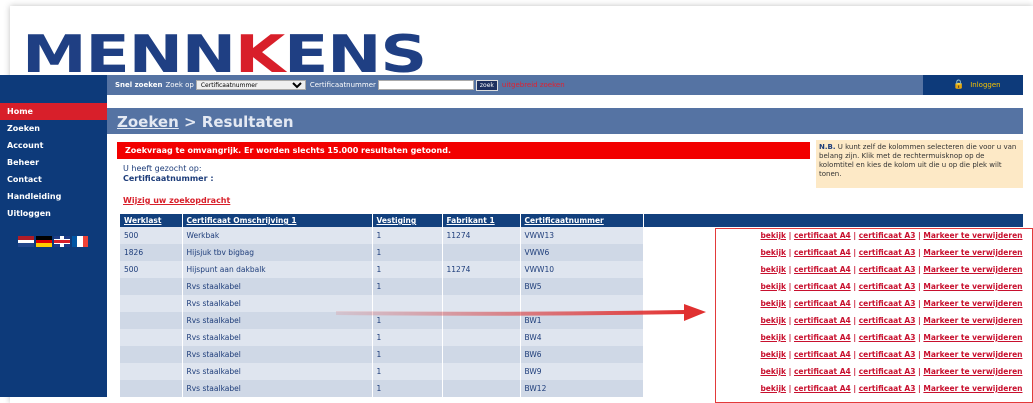  Describe the element at coordinates (582, 235) in the screenshot. I see `table-cell: VWW13` at that location.